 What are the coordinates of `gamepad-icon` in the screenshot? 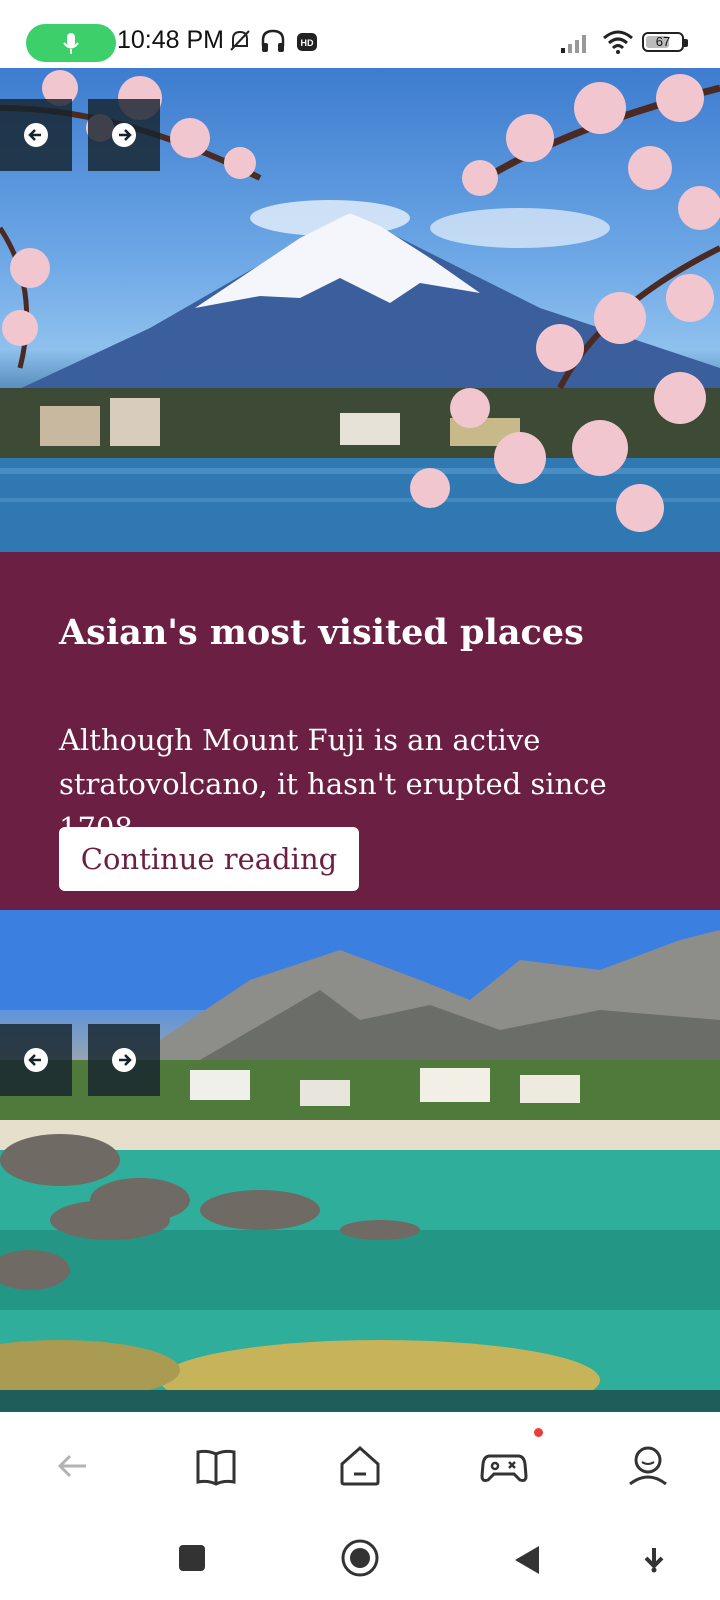 It's located at (504, 1468).